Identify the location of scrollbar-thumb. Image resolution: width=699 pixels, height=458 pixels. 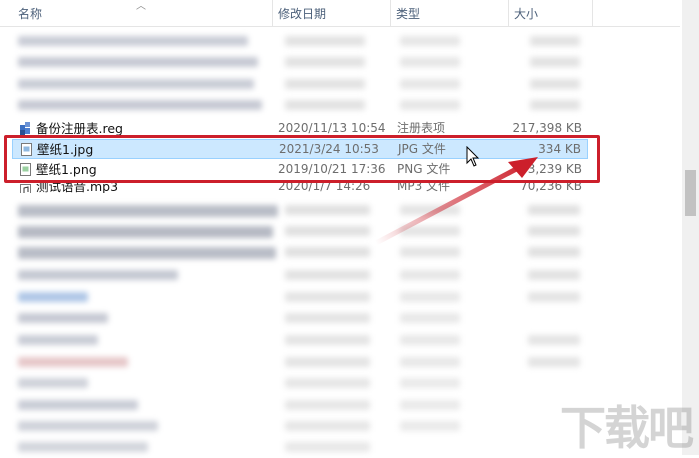
(690, 193).